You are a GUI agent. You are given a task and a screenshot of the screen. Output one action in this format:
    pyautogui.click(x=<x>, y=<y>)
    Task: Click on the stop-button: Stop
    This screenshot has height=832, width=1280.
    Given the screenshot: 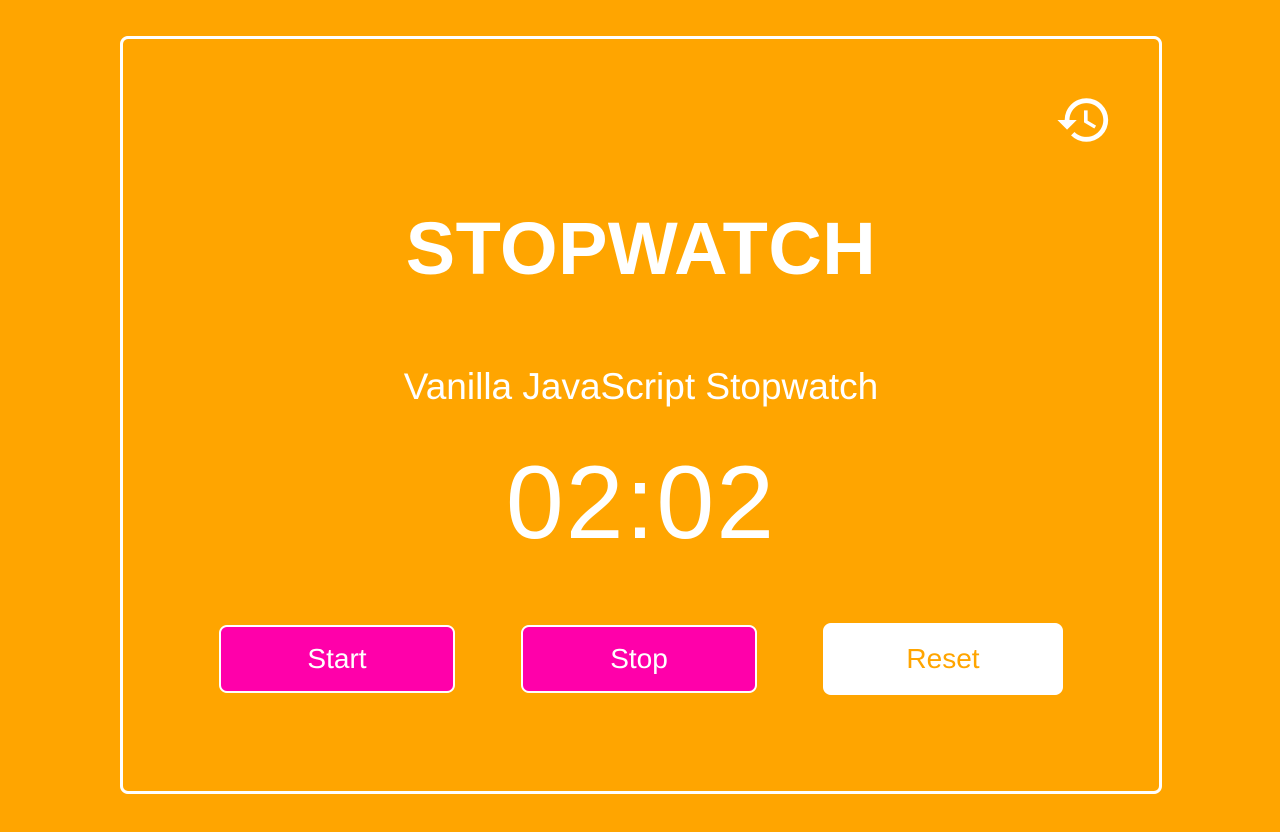 What is the action you would take?
    pyautogui.click(x=639, y=659)
    